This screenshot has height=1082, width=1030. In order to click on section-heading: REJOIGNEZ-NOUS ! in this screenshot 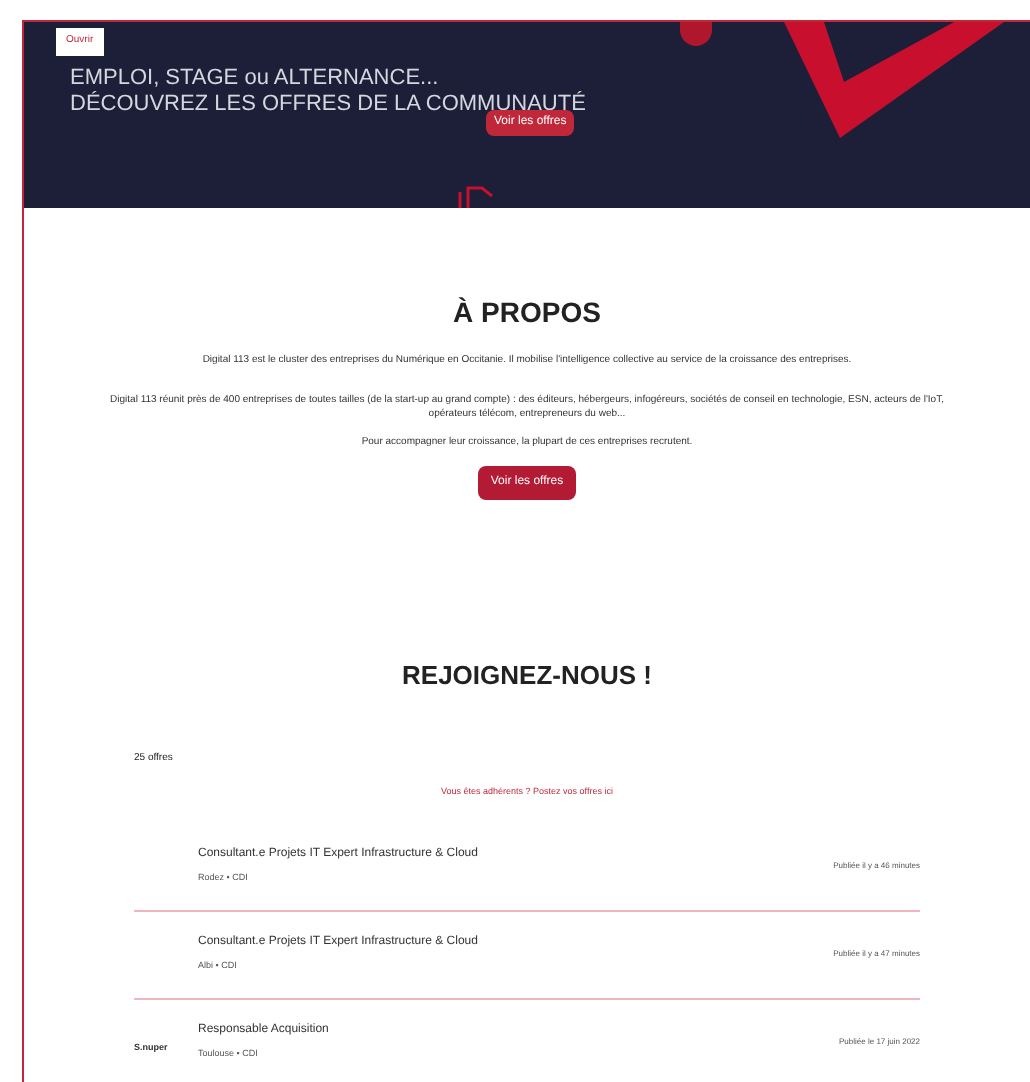, I will do `click(527, 676)`.